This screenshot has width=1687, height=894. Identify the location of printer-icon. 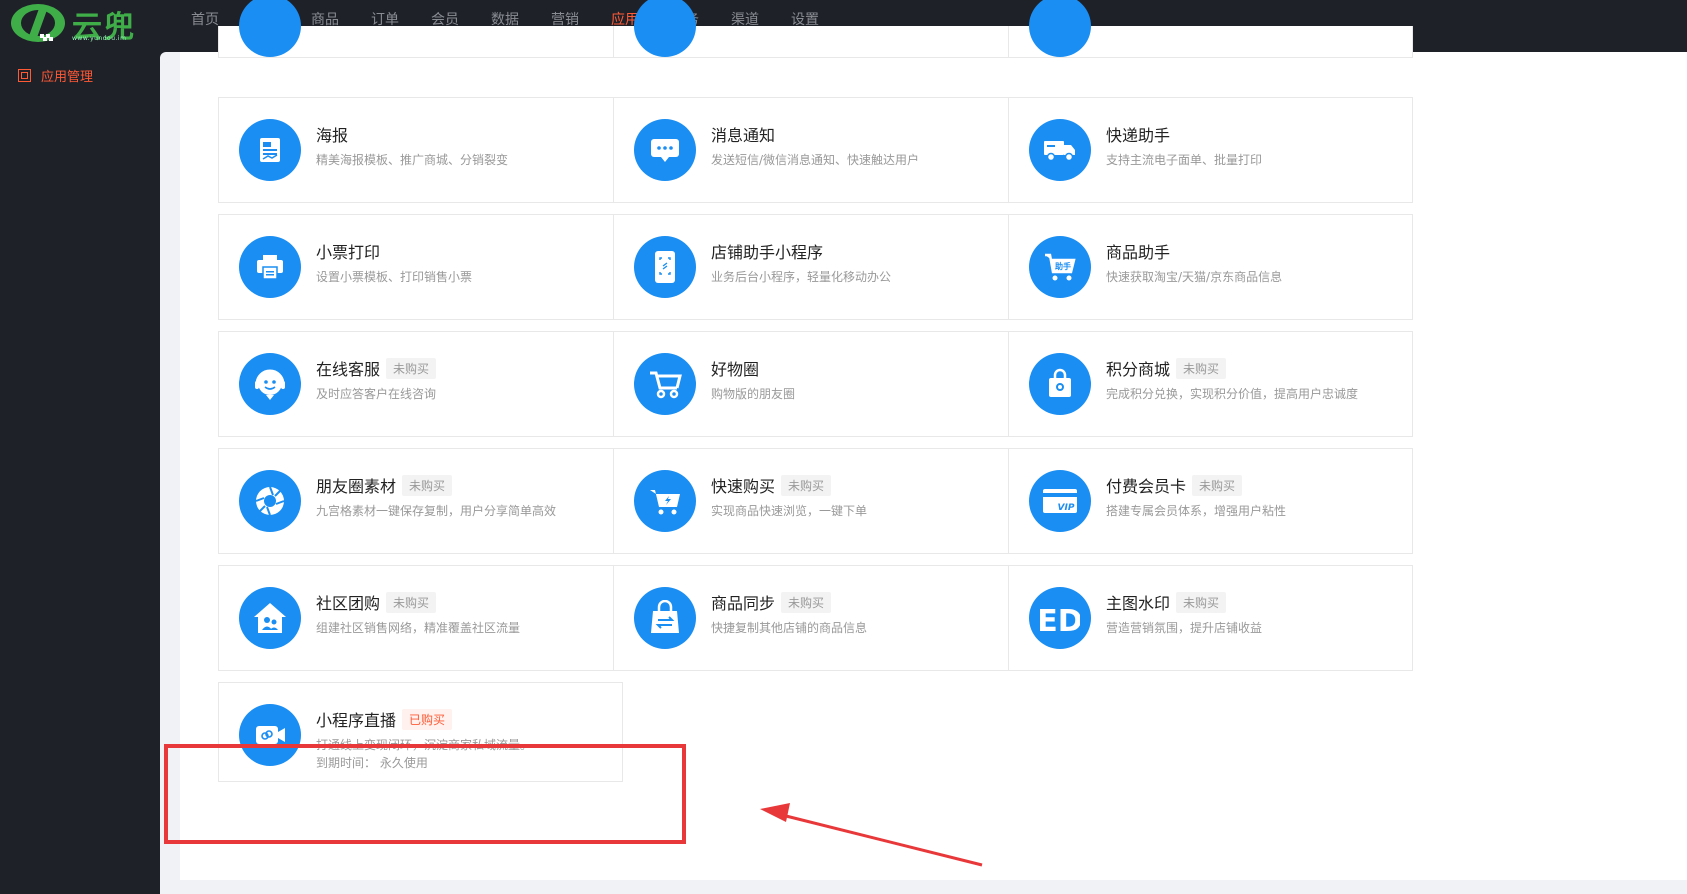
(270, 267).